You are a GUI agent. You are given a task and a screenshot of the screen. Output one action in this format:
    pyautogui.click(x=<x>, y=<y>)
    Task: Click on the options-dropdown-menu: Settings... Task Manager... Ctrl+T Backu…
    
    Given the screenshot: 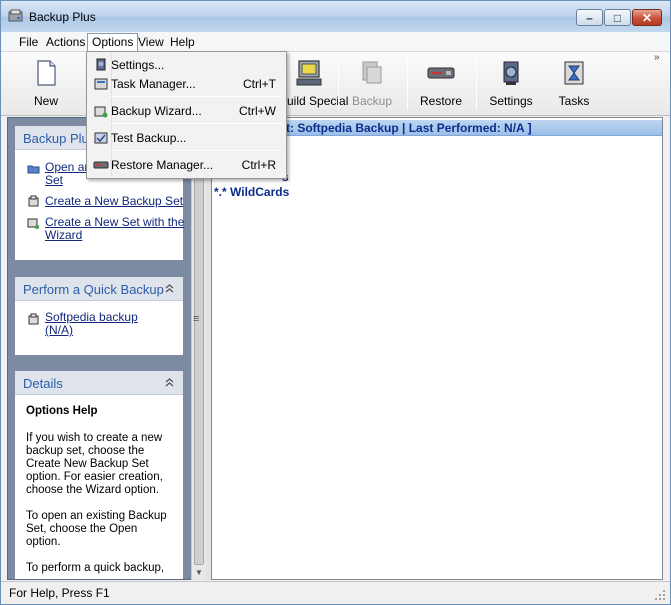 What is the action you would take?
    pyautogui.click(x=186, y=115)
    